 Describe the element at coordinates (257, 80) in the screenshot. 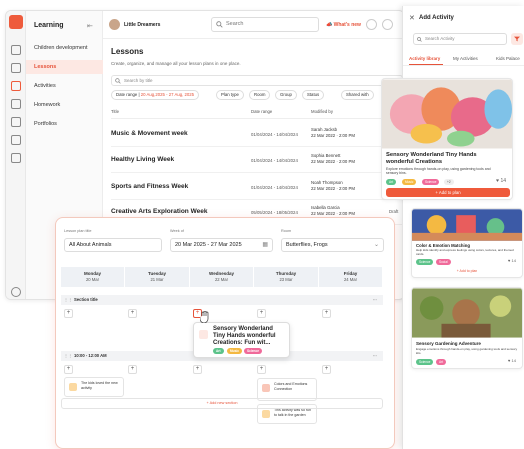

I see `lesson-search-input: Search by title` at that location.